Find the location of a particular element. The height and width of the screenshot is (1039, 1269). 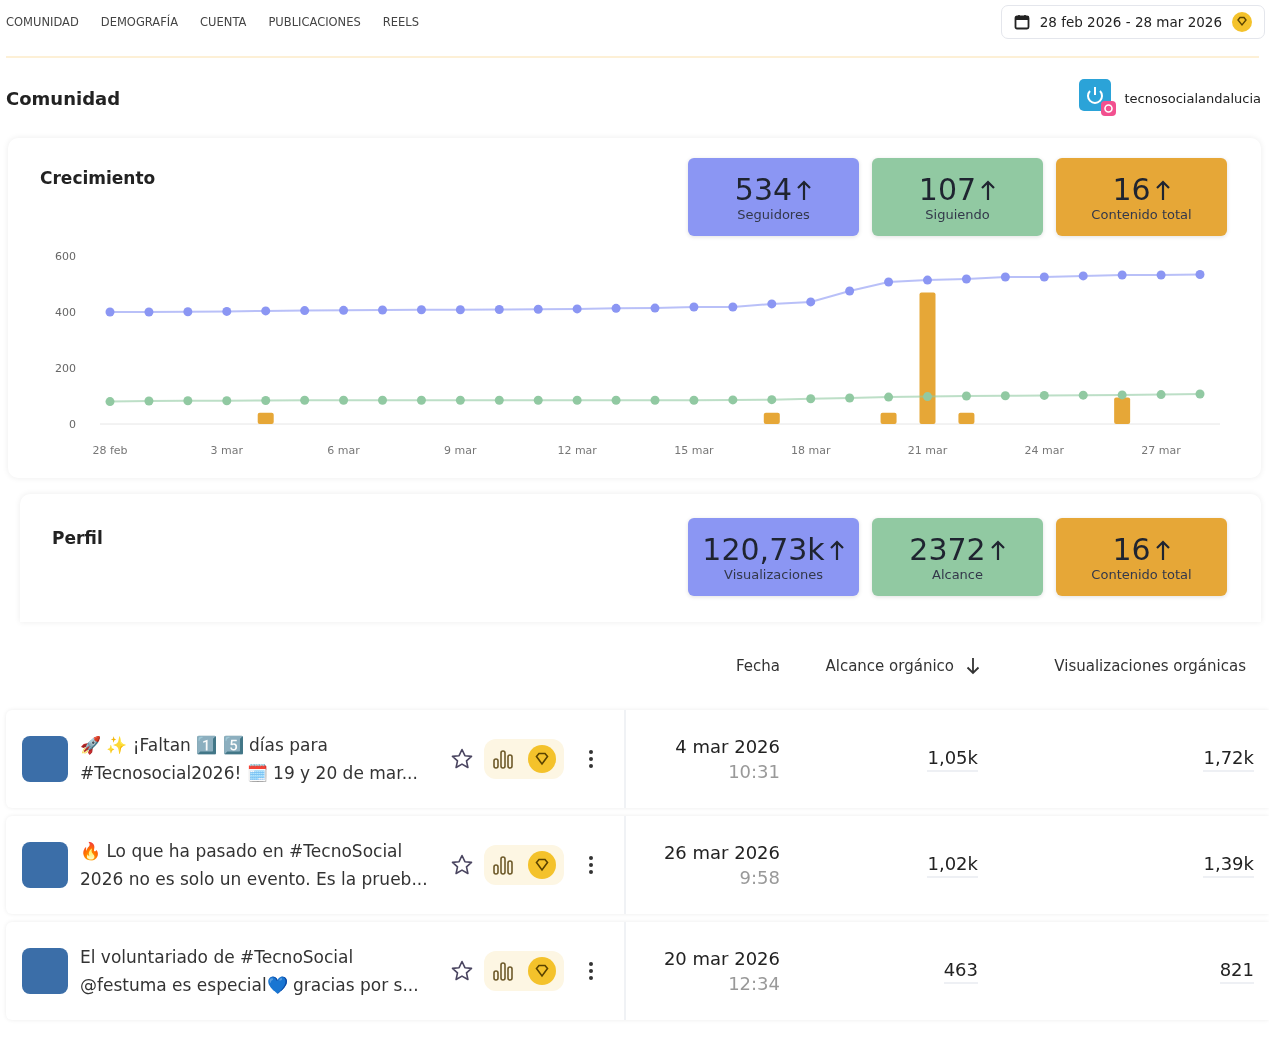

nav-tab: PUBLICACIONES is located at coordinates (314, 22).